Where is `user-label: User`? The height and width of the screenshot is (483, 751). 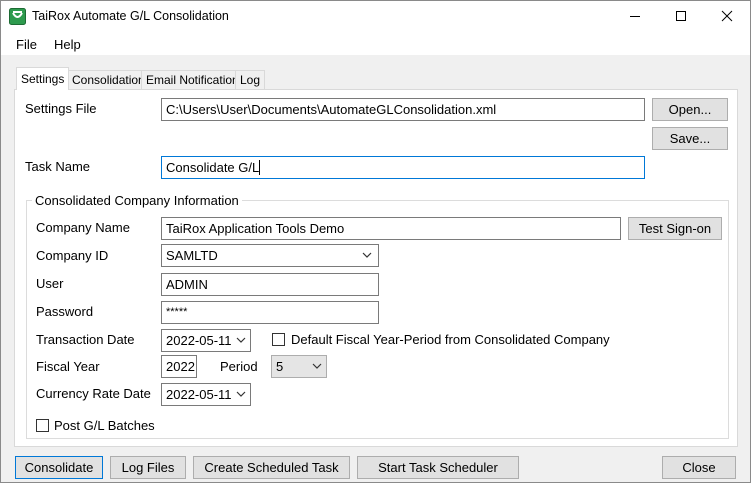 user-label: User is located at coordinates (50, 283).